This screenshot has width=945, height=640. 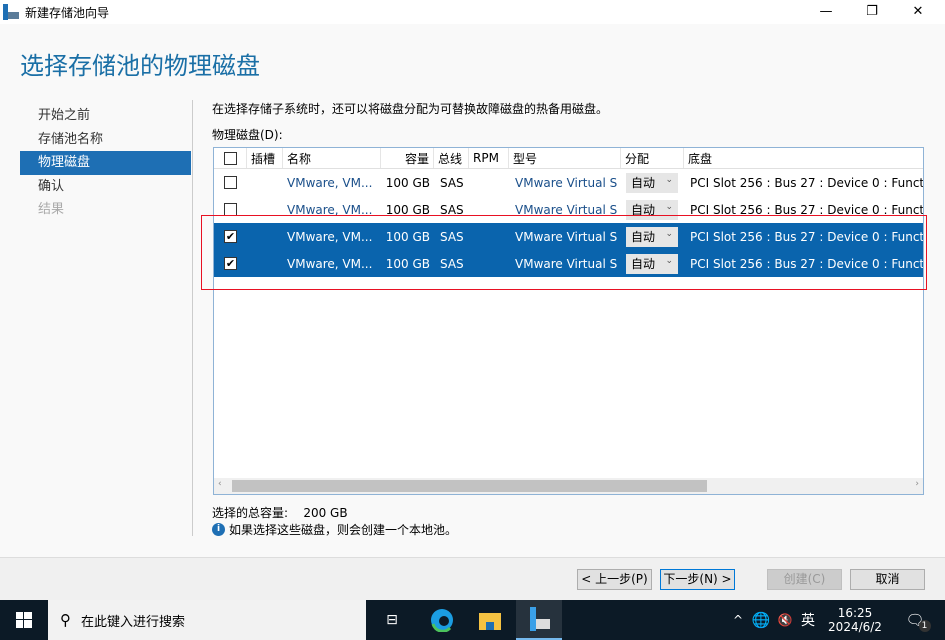 I want to click on allocation-value: 自动, so click(x=643, y=183).